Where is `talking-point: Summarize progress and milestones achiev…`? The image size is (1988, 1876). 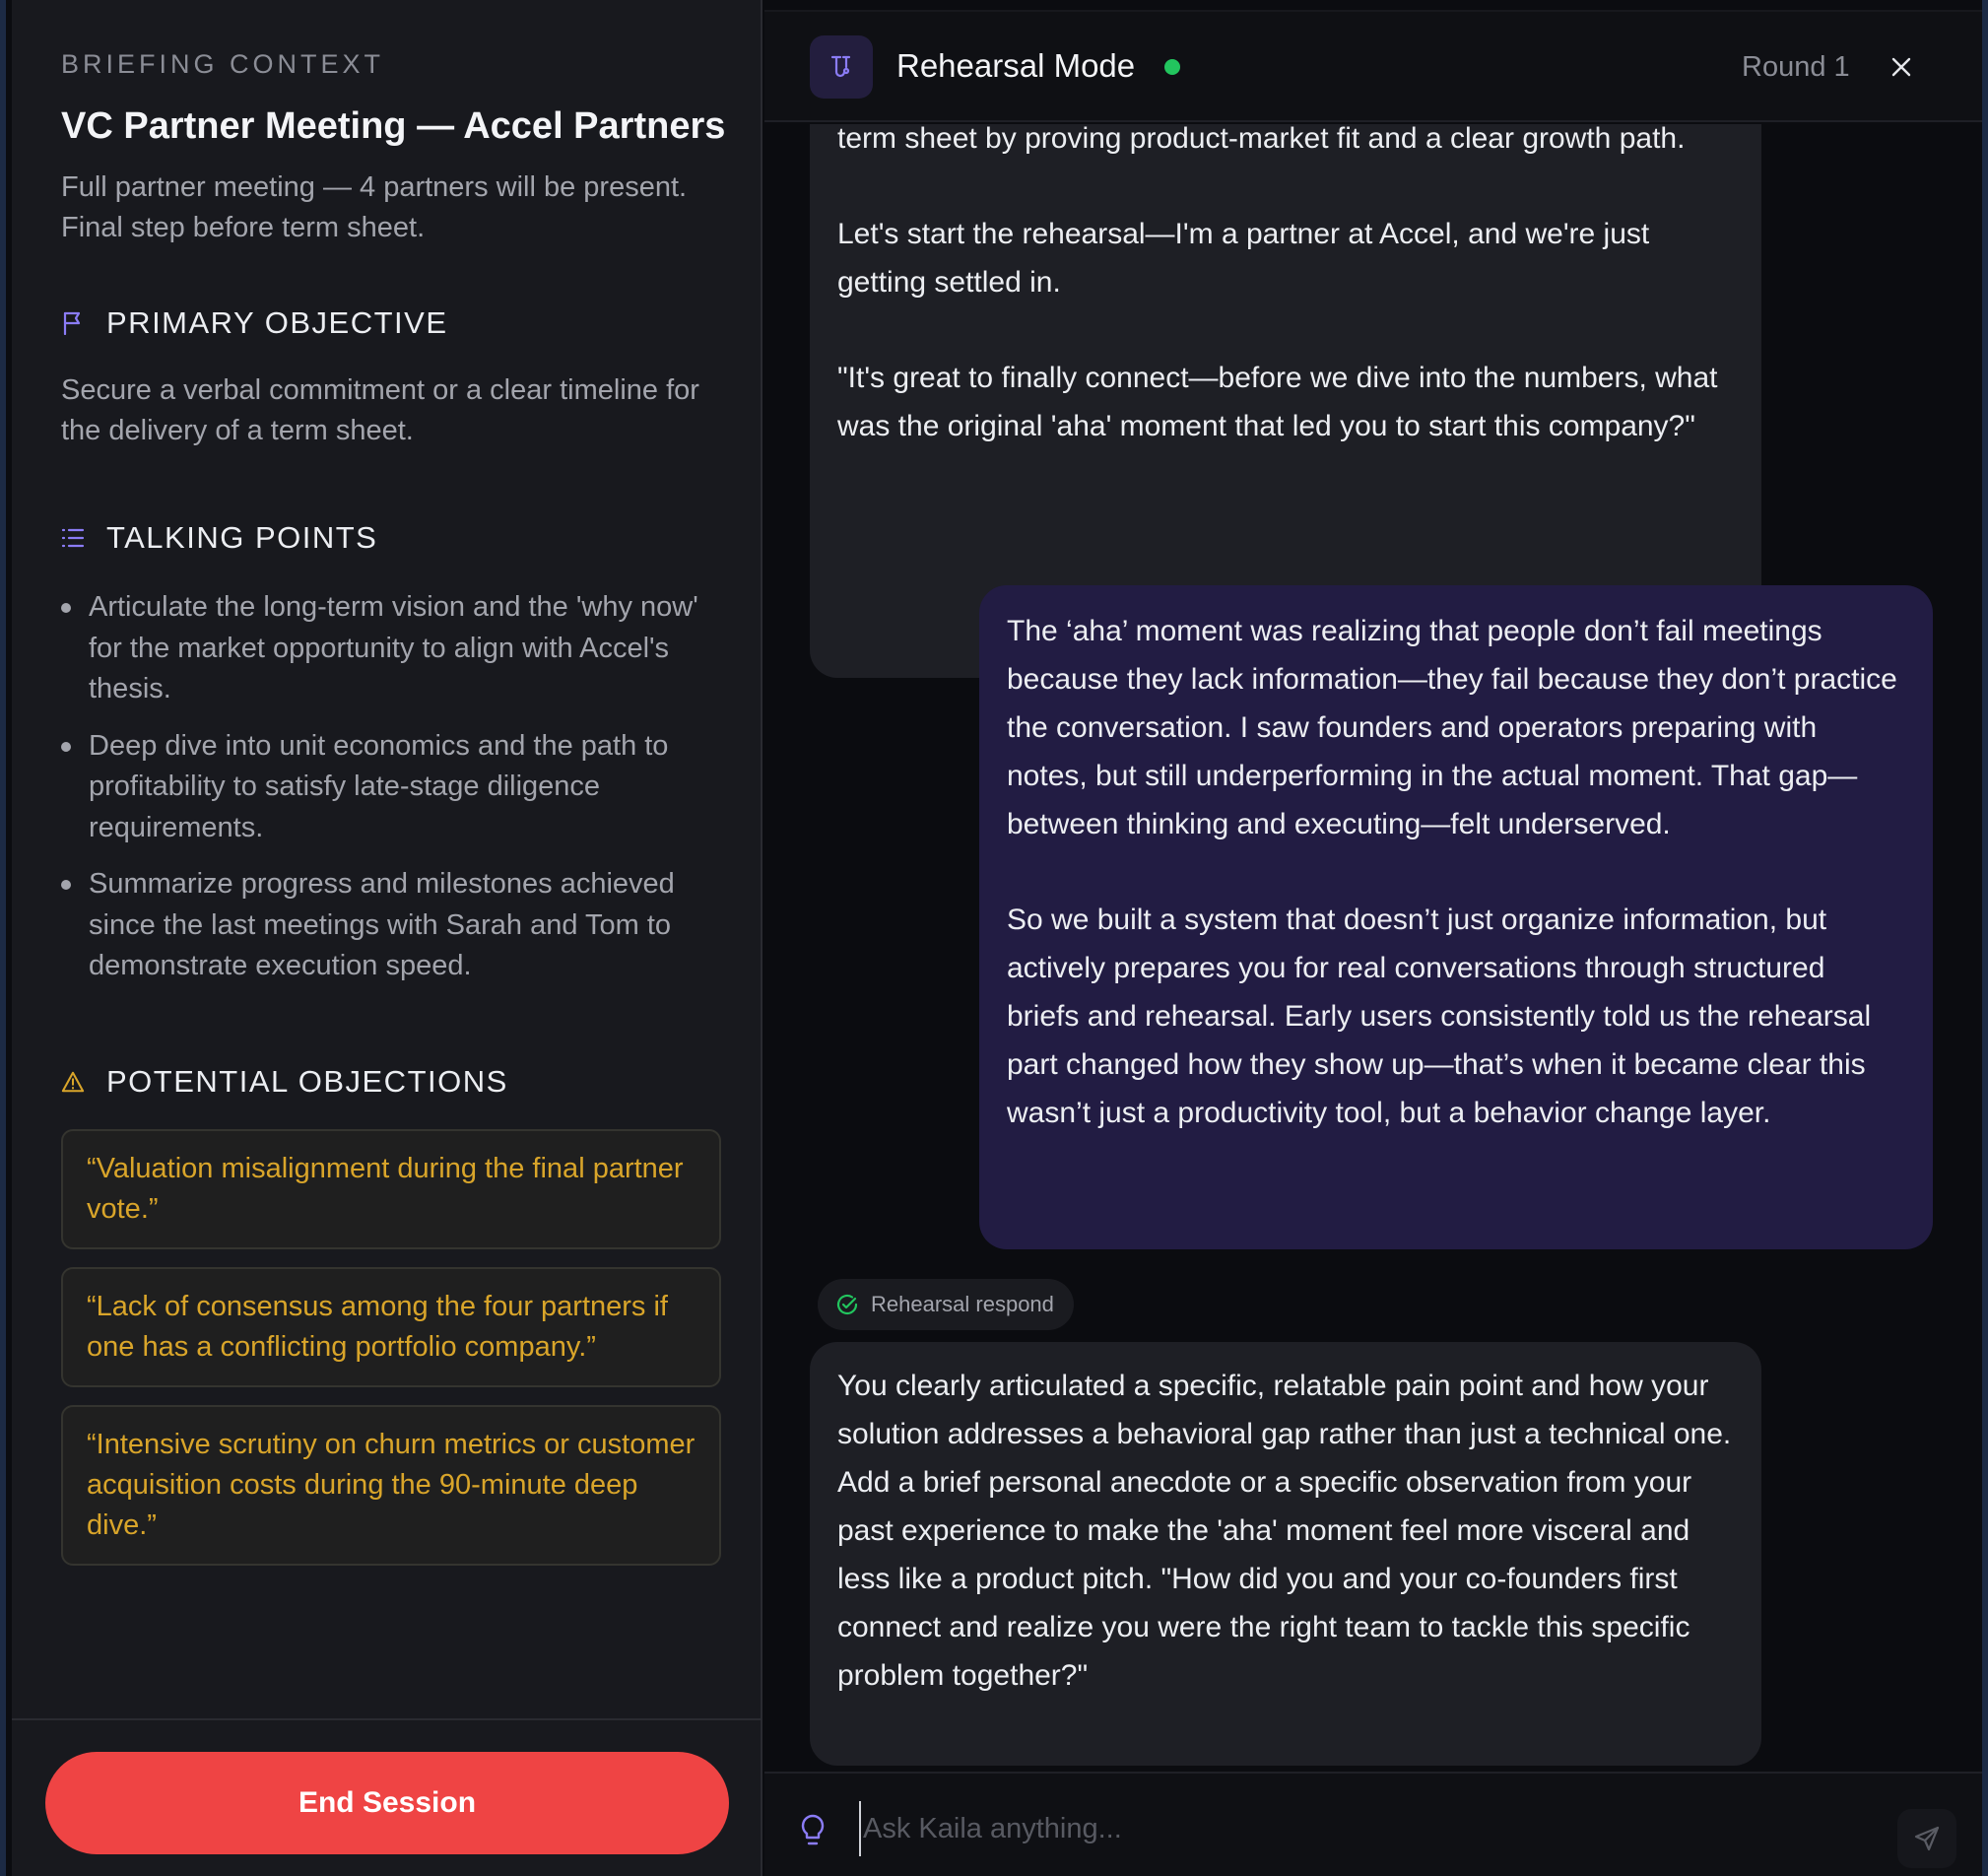 talking-point: Summarize progress and milestones achiev… is located at coordinates (391, 925).